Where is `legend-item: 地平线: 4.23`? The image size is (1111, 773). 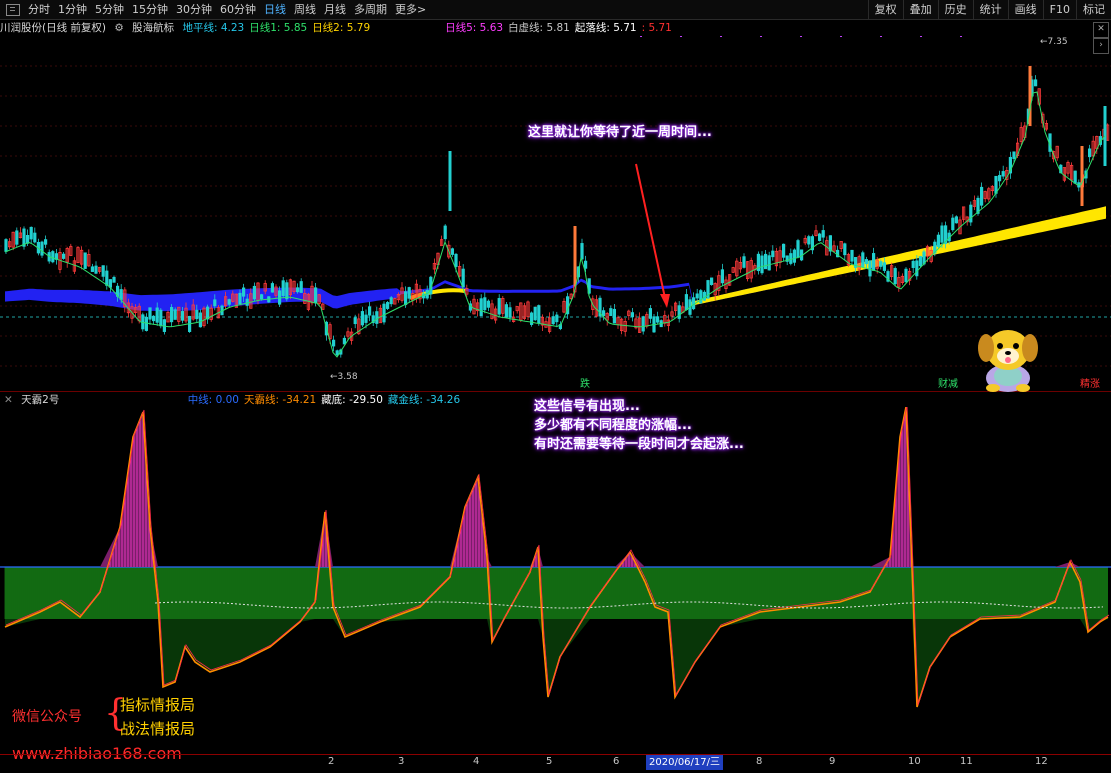 legend-item: 地平线: 4.23 is located at coordinates (213, 28).